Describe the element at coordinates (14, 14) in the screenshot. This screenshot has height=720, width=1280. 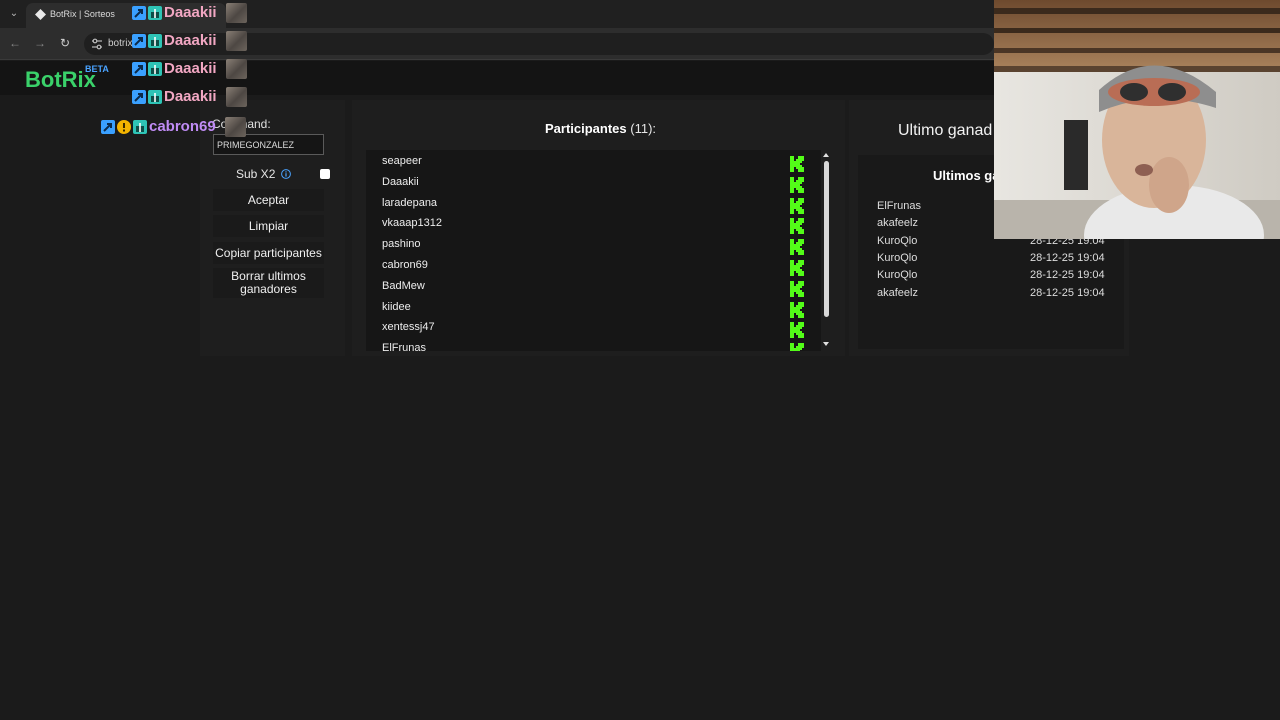
I see `tab-search-chevron-icon: ⌄` at that location.